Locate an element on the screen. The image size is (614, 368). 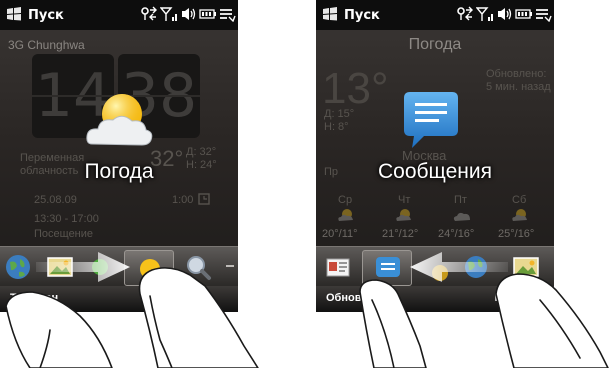
forecast-day: Пт is located at coordinates (460, 200).